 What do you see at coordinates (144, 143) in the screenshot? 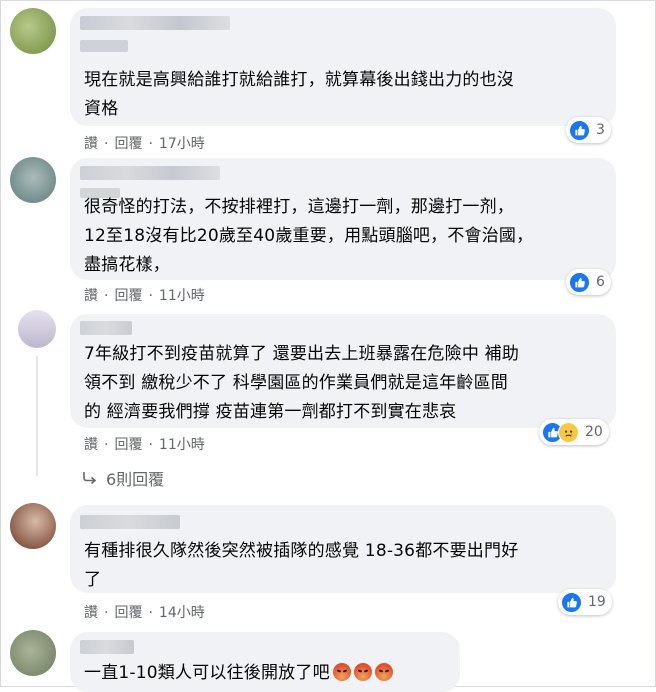
I see `comment-actions: 讚 · 回覆 · 17小時` at bounding box center [144, 143].